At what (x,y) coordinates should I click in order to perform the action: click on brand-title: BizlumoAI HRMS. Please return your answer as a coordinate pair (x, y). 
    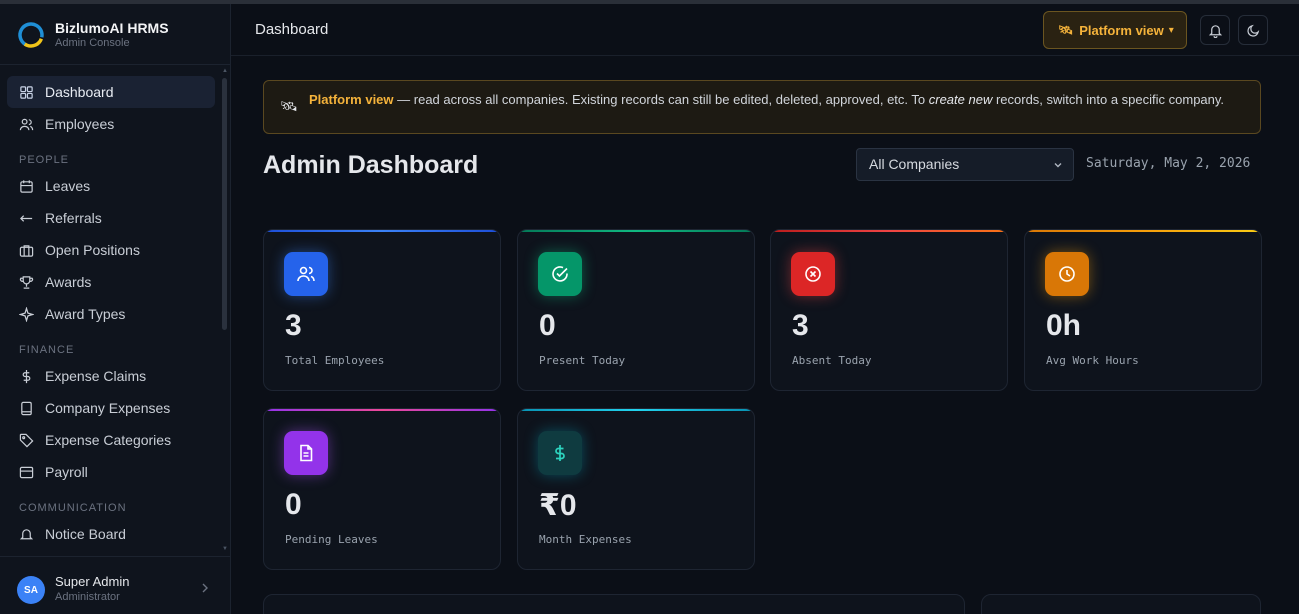
    Looking at the image, I should click on (112, 28).